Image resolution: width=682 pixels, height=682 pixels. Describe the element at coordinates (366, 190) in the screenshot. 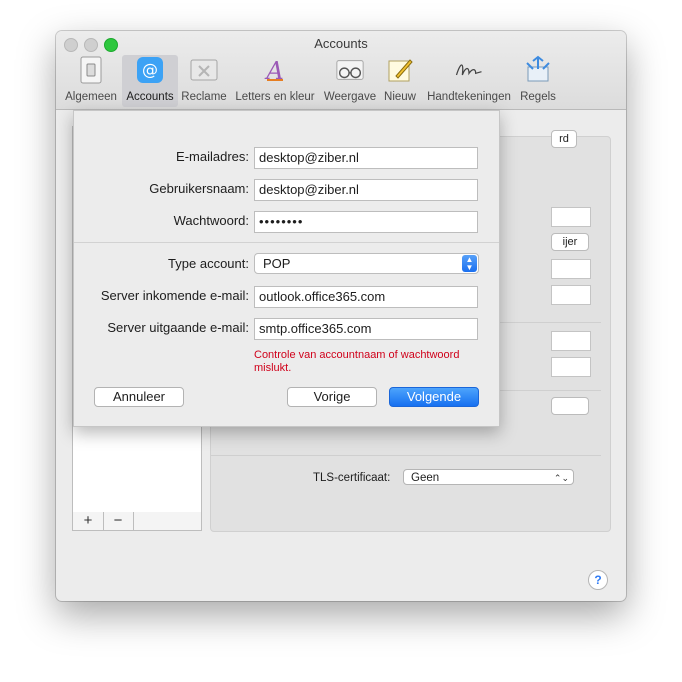

I see `username-field: desktop@ziber.nl` at that location.